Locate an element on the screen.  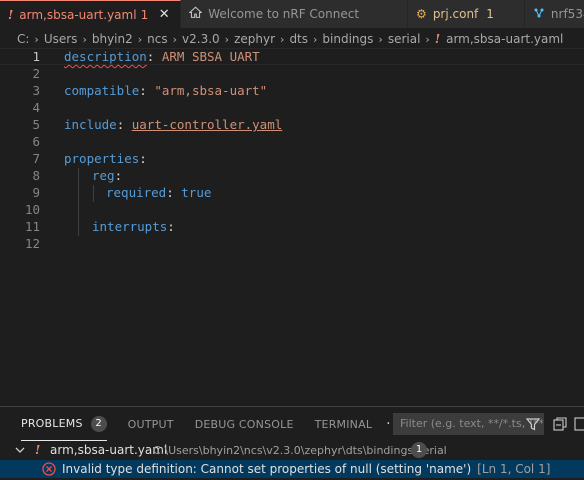
code-text: include: uart-controller.yaml is located at coordinates (173, 124).